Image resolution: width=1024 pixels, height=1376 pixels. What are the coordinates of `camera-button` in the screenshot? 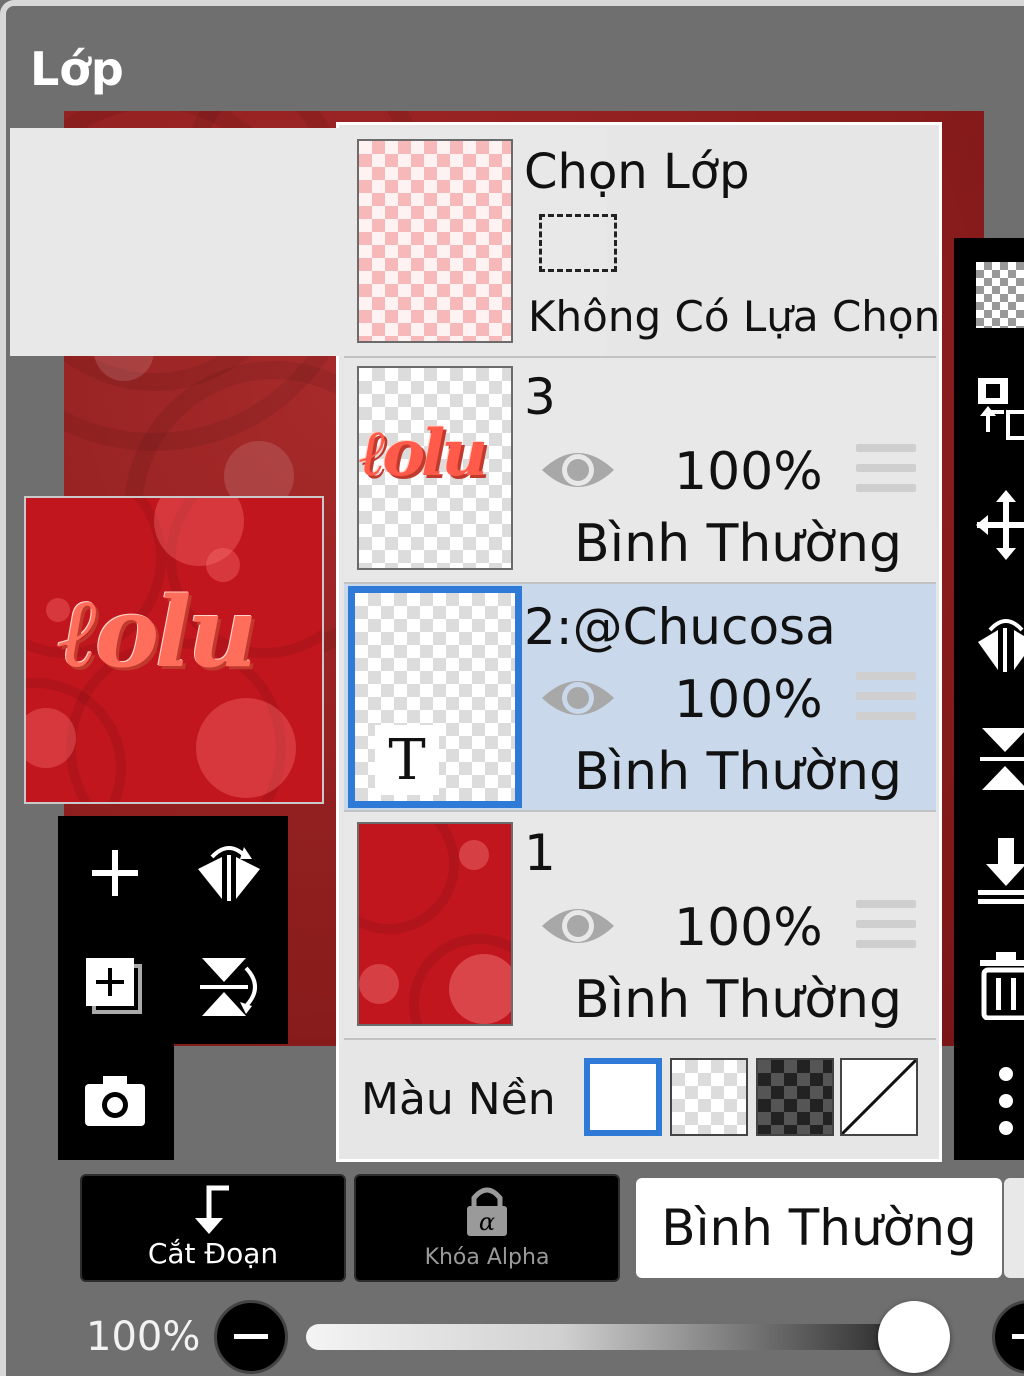 It's located at (115, 1101).